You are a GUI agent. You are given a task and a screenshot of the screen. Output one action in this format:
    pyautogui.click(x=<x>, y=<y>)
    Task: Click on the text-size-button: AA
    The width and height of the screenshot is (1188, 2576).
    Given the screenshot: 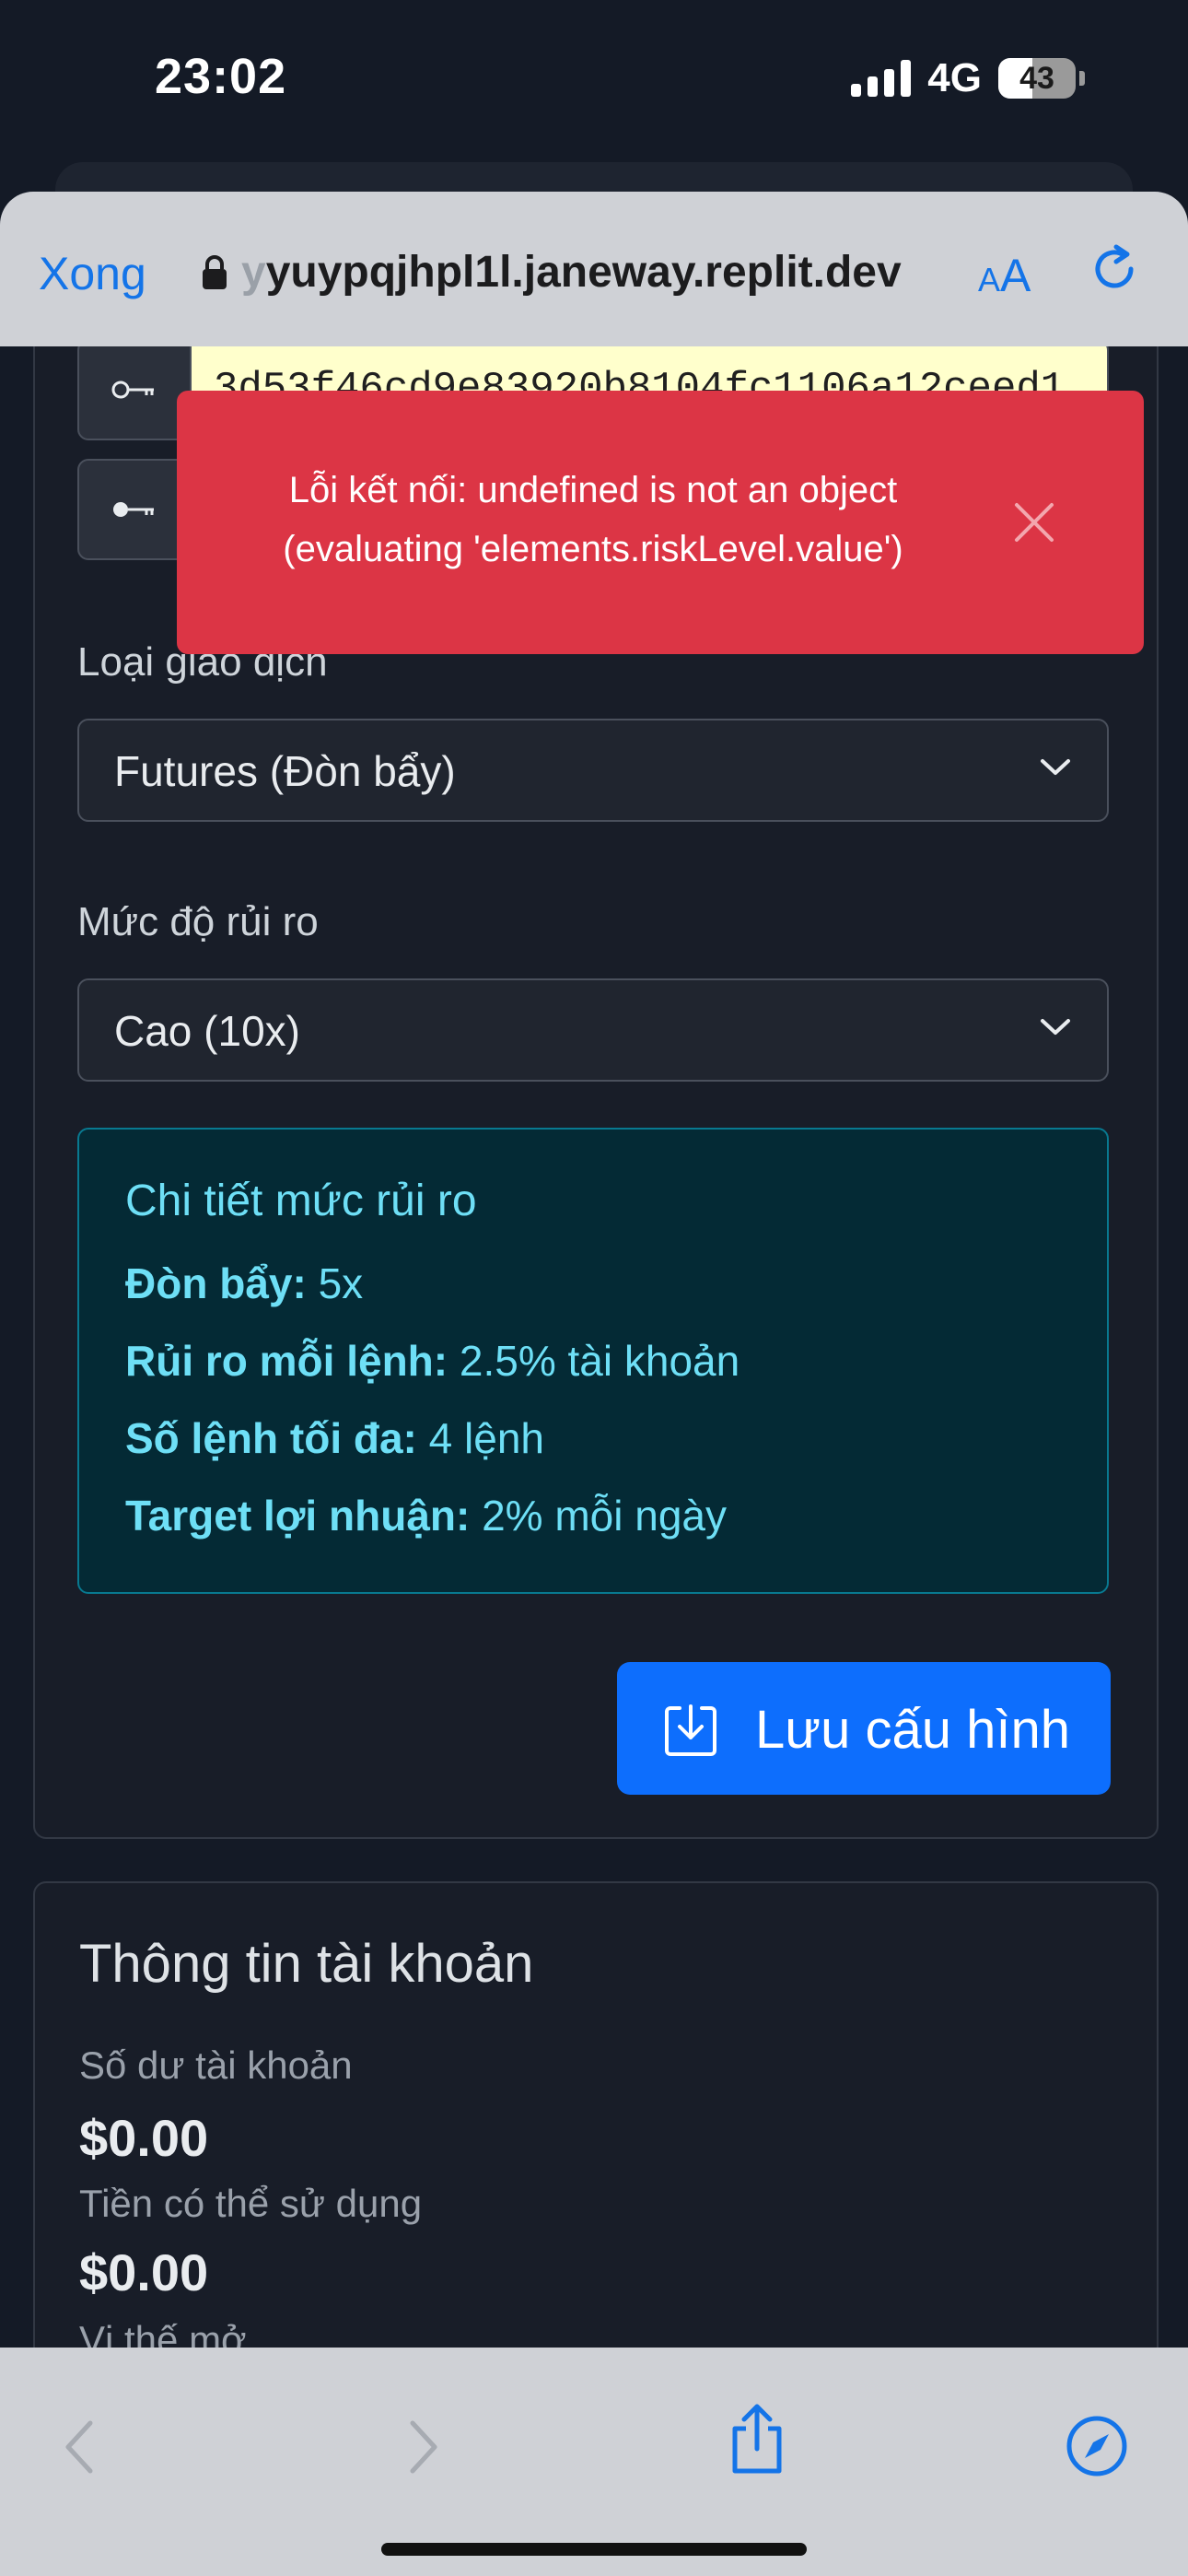 What is the action you would take?
    pyautogui.click(x=1004, y=275)
    